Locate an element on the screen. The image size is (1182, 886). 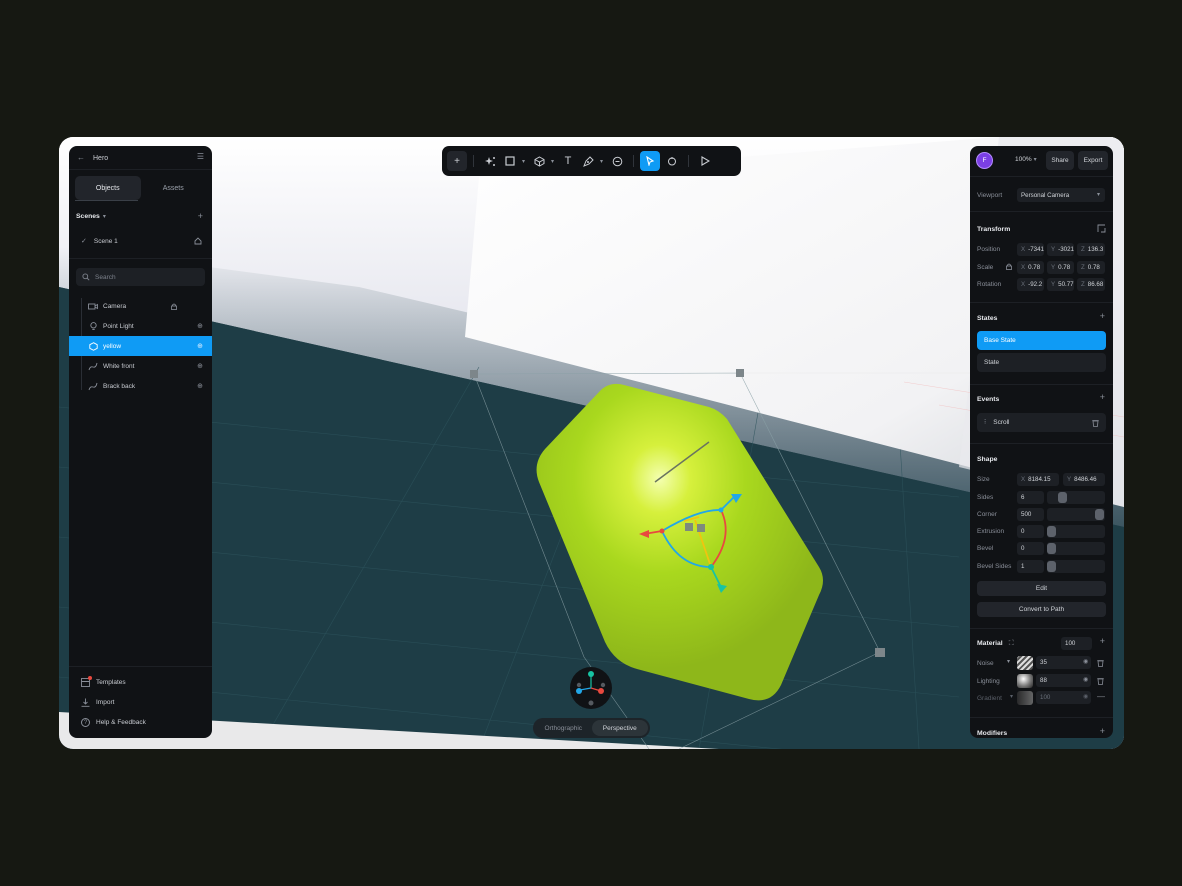
layer-camera: Camera is located at coordinates (140, 306).